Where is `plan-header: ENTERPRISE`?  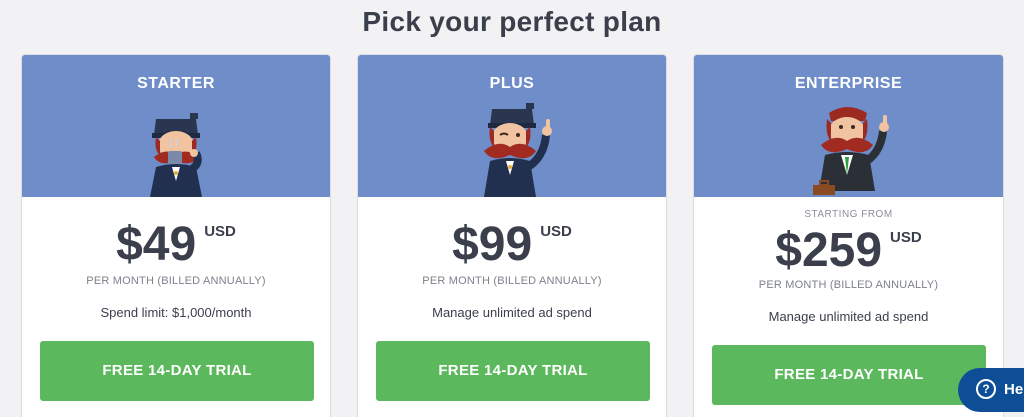
plan-header: ENTERPRISE is located at coordinates (848, 126).